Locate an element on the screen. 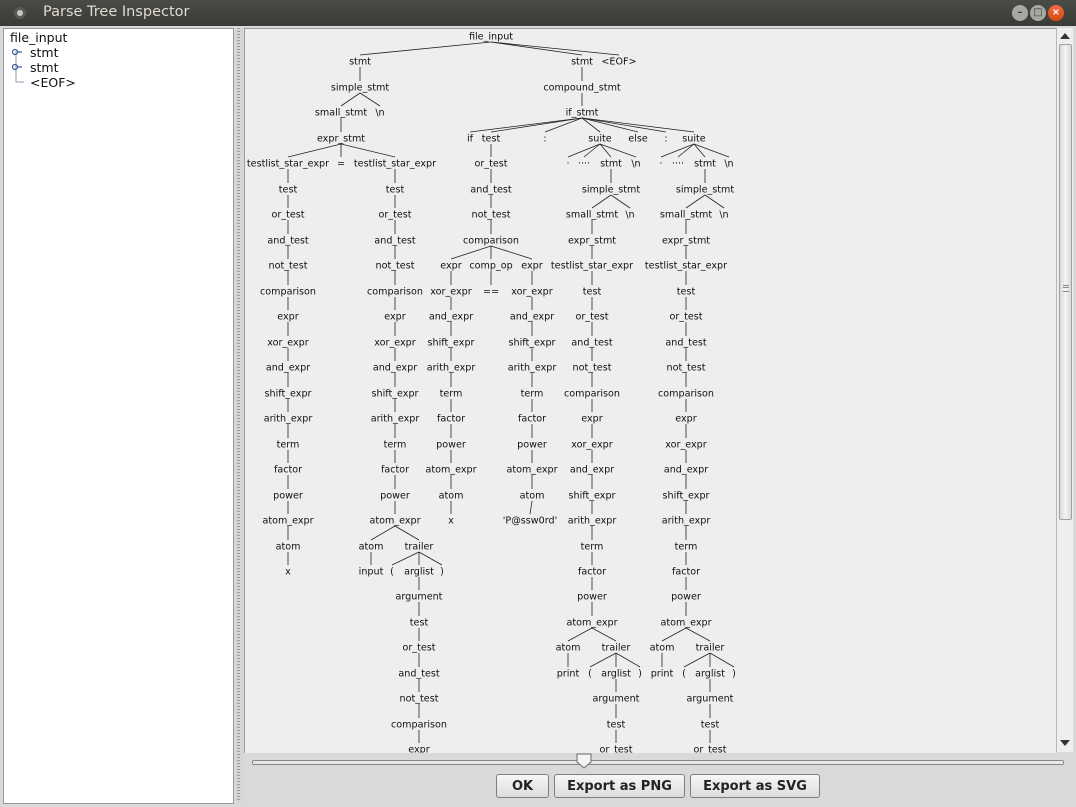  title-bar: Parse Tree Inspector – □ × is located at coordinates (538, 13).